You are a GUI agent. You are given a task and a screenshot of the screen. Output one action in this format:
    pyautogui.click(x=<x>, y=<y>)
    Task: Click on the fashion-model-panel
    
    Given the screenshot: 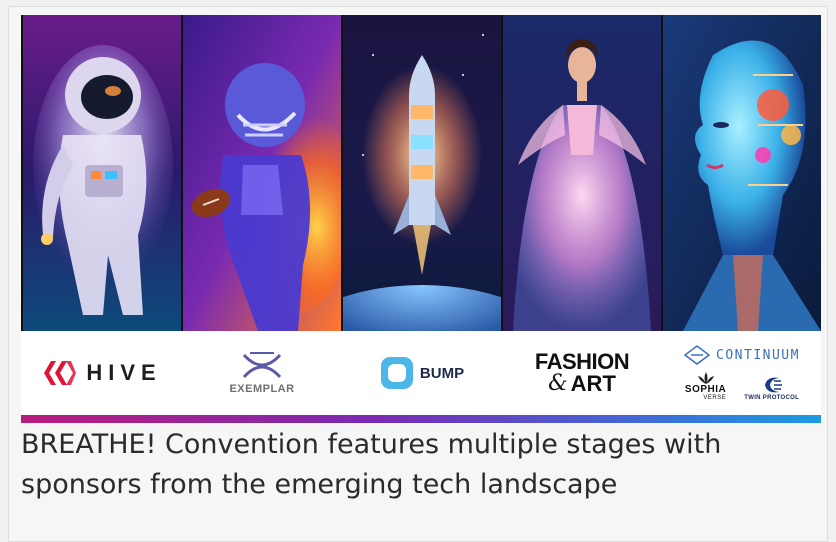 What is the action you would take?
    pyautogui.click(x=582, y=173)
    